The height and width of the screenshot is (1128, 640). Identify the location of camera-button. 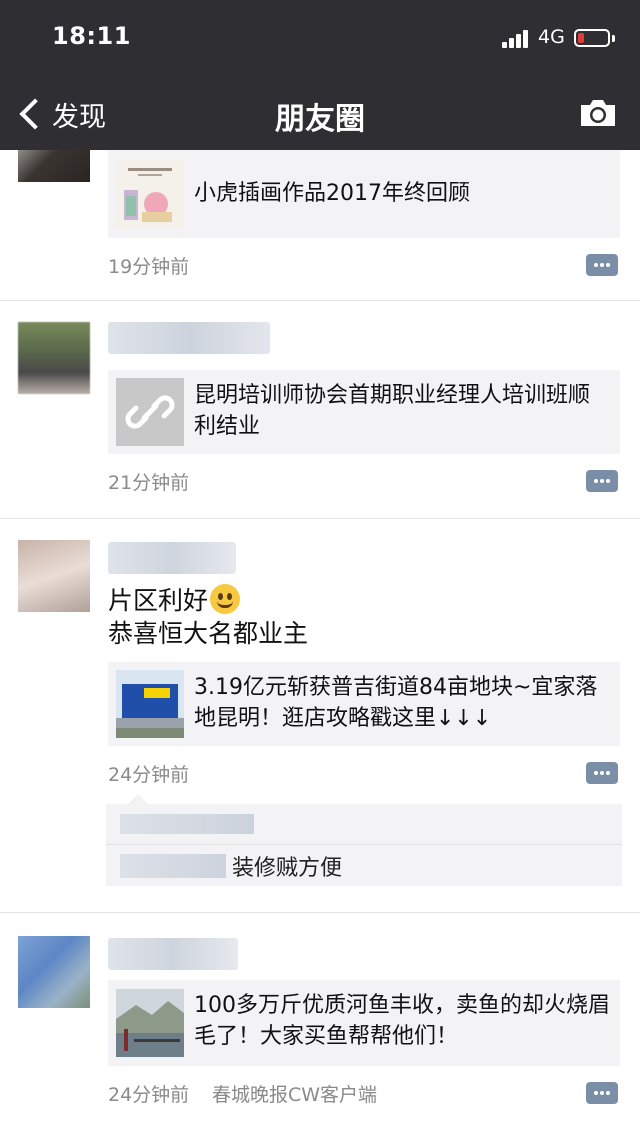
(598, 113).